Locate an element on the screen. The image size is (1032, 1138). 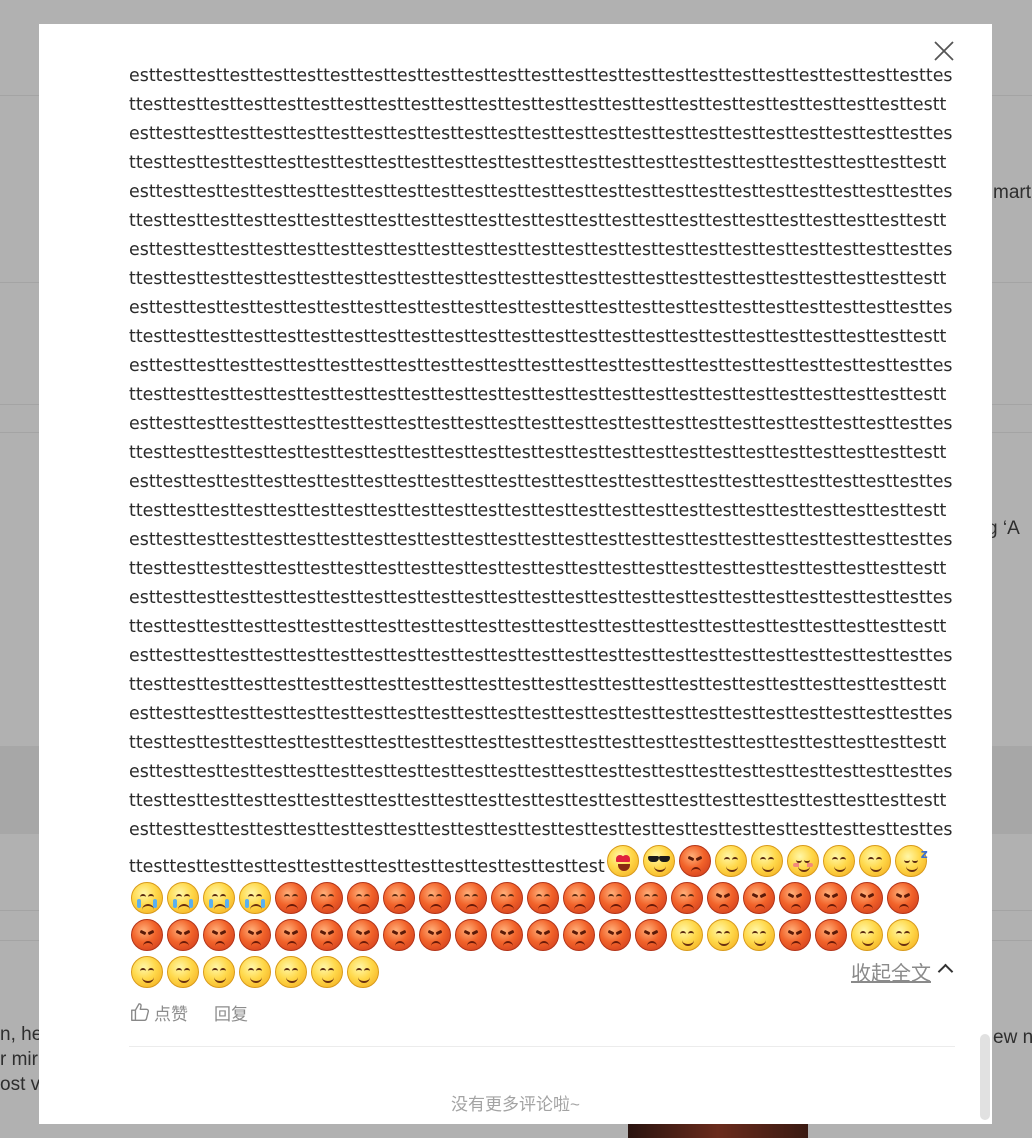
background-text: n, he is located at coordinates (21, 1034).